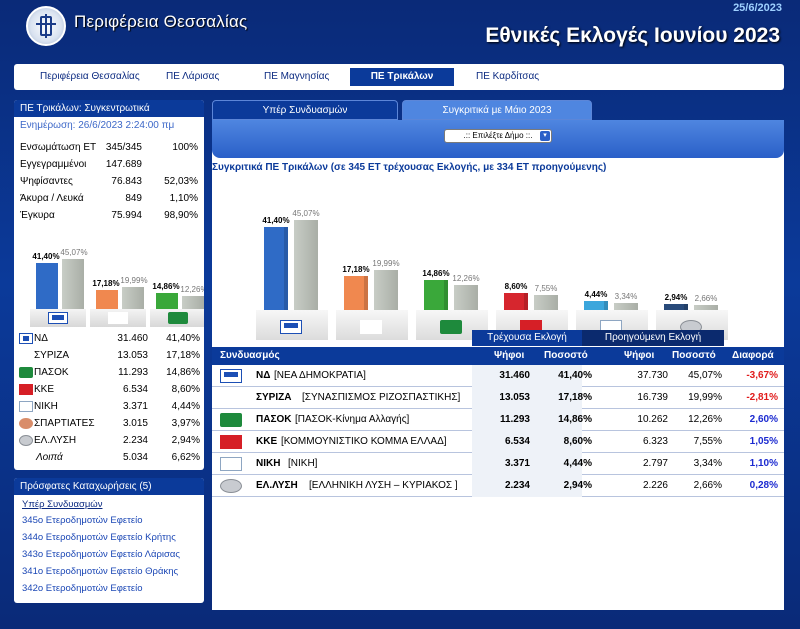 Image resolution: width=800 pixels, height=629 pixels. Describe the element at coordinates (296, 77) in the screenshot. I see `nav-item-magnesia: ΠΕ Μαγνησίας` at that location.